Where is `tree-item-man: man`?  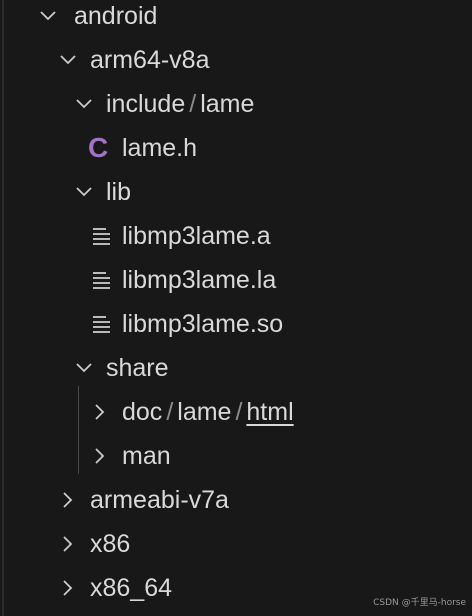
tree-item-man: man is located at coordinates (236, 462).